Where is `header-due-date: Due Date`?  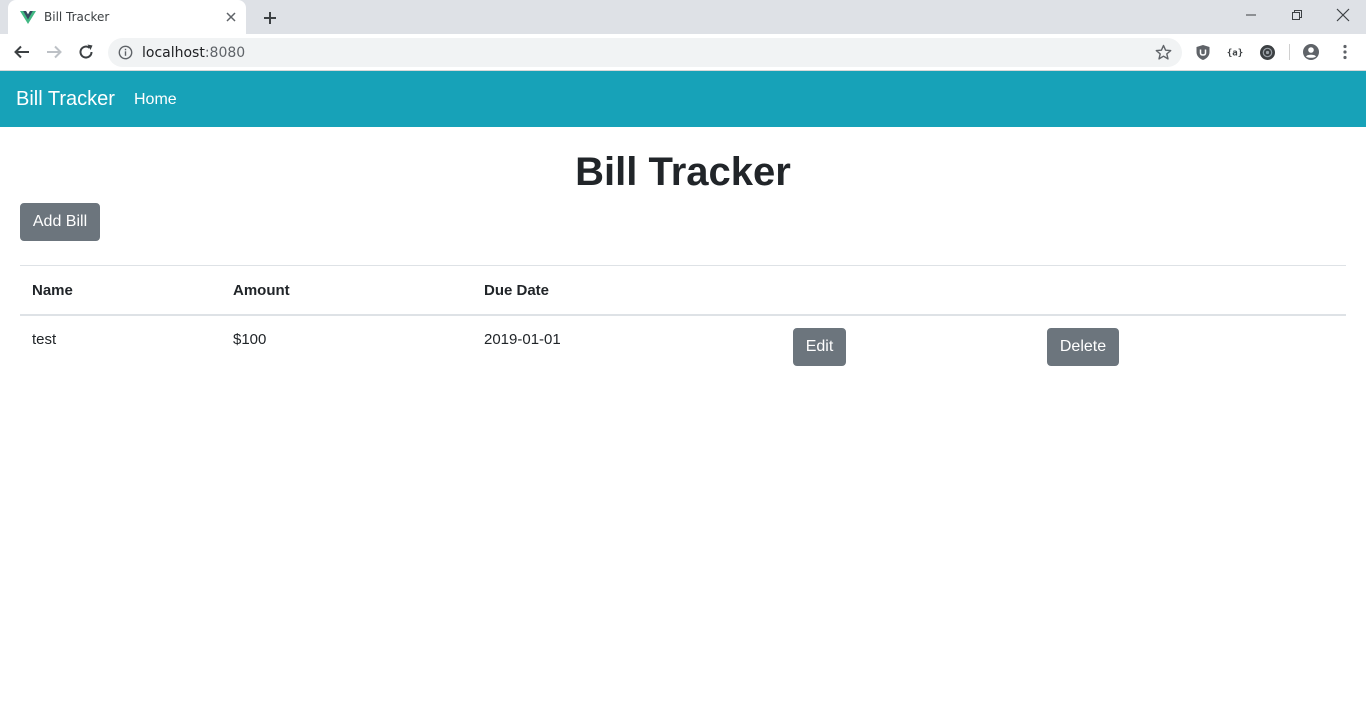 header-due-date: Due Date is located at coordinates (517, 290).